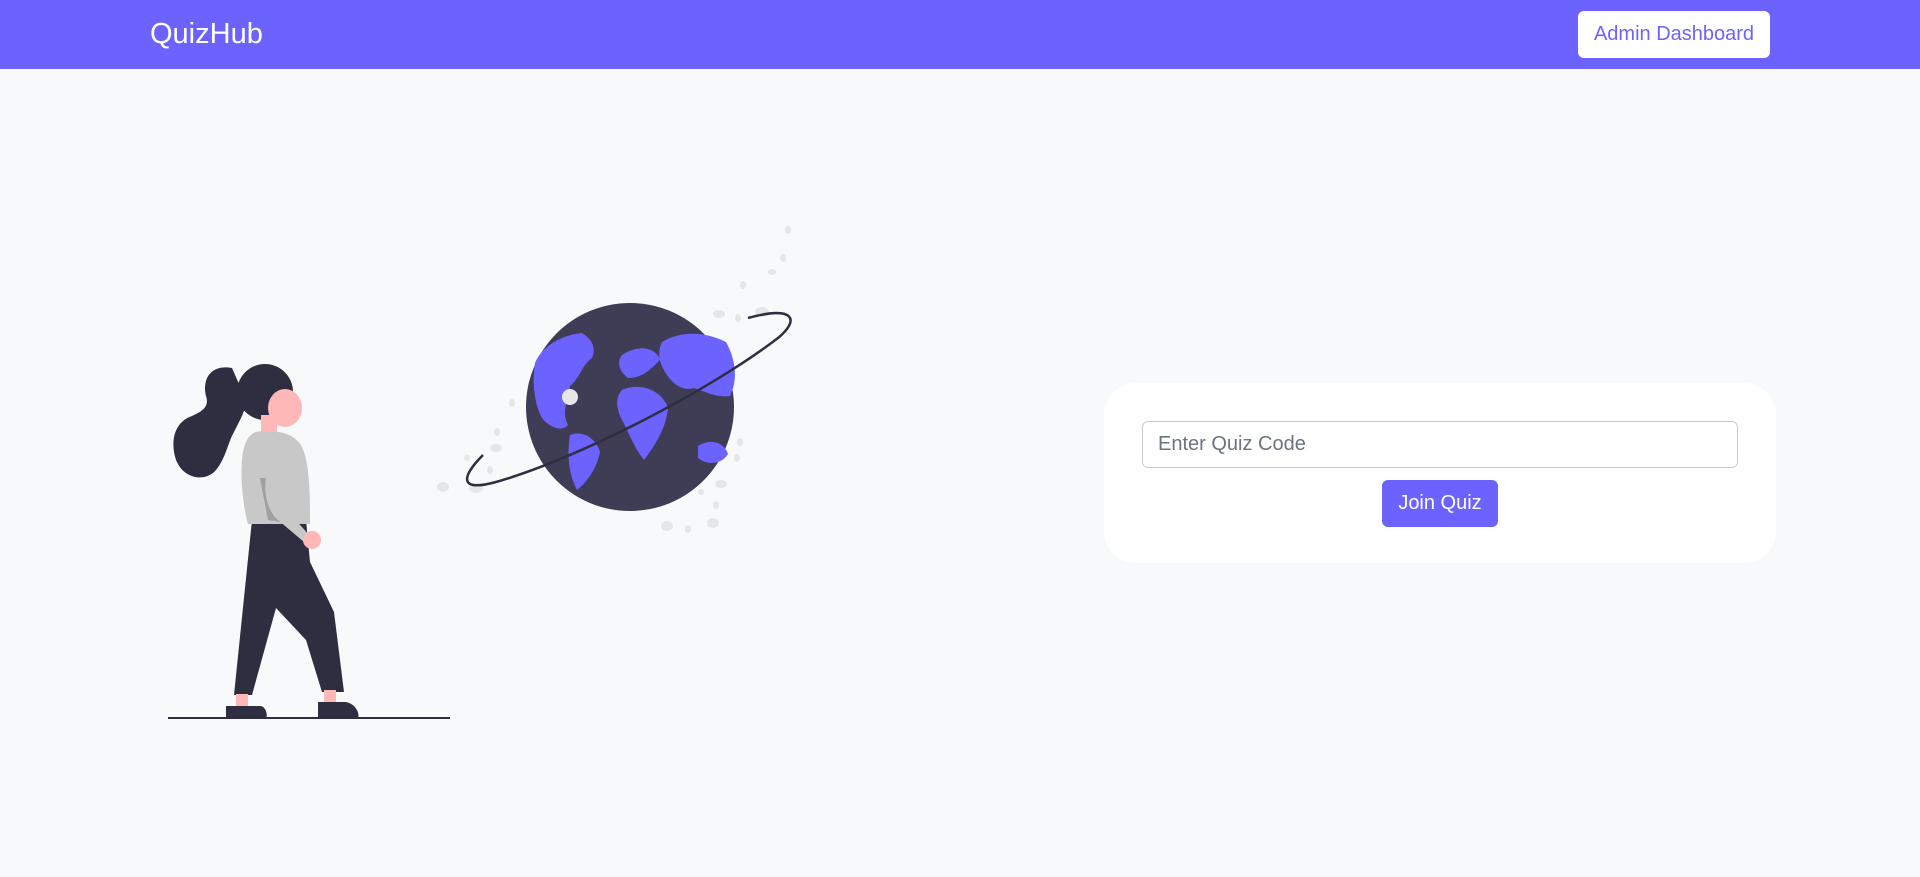 The width and height of the screenshot is (1920, 877). What do you see at coordinates (1440, 444) in the screenshot?
I see `quiz-code-input` at bounding box center [1440, 444].